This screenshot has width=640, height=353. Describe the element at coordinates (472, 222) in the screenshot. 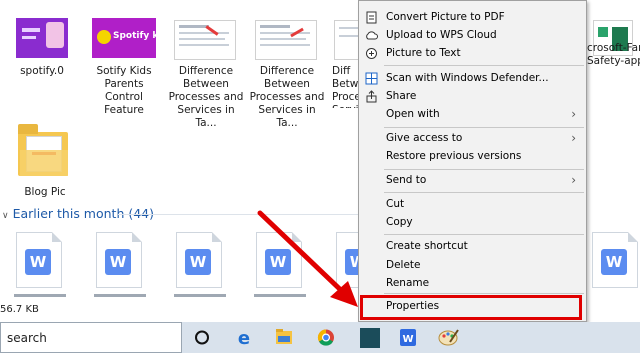

I see `menu-item-copy: Copy` at that location.